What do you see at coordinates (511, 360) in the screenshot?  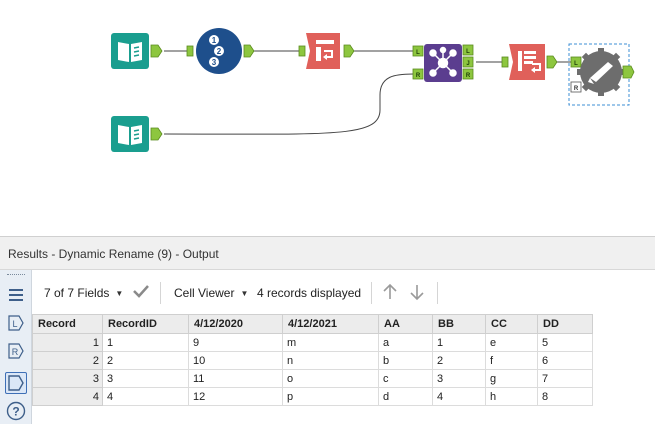 I see `table-cell: f` at bounding box center [511, 360].